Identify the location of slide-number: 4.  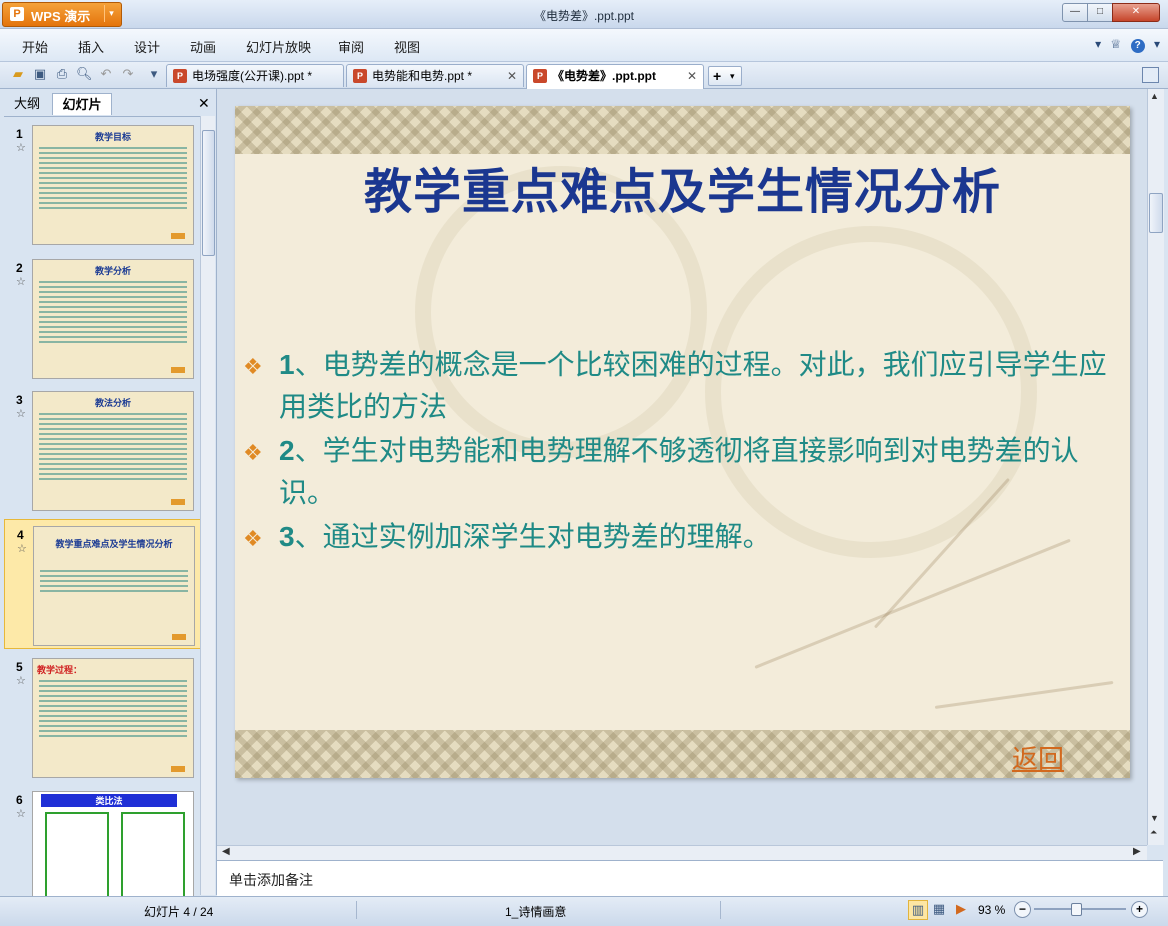
(20, 535).